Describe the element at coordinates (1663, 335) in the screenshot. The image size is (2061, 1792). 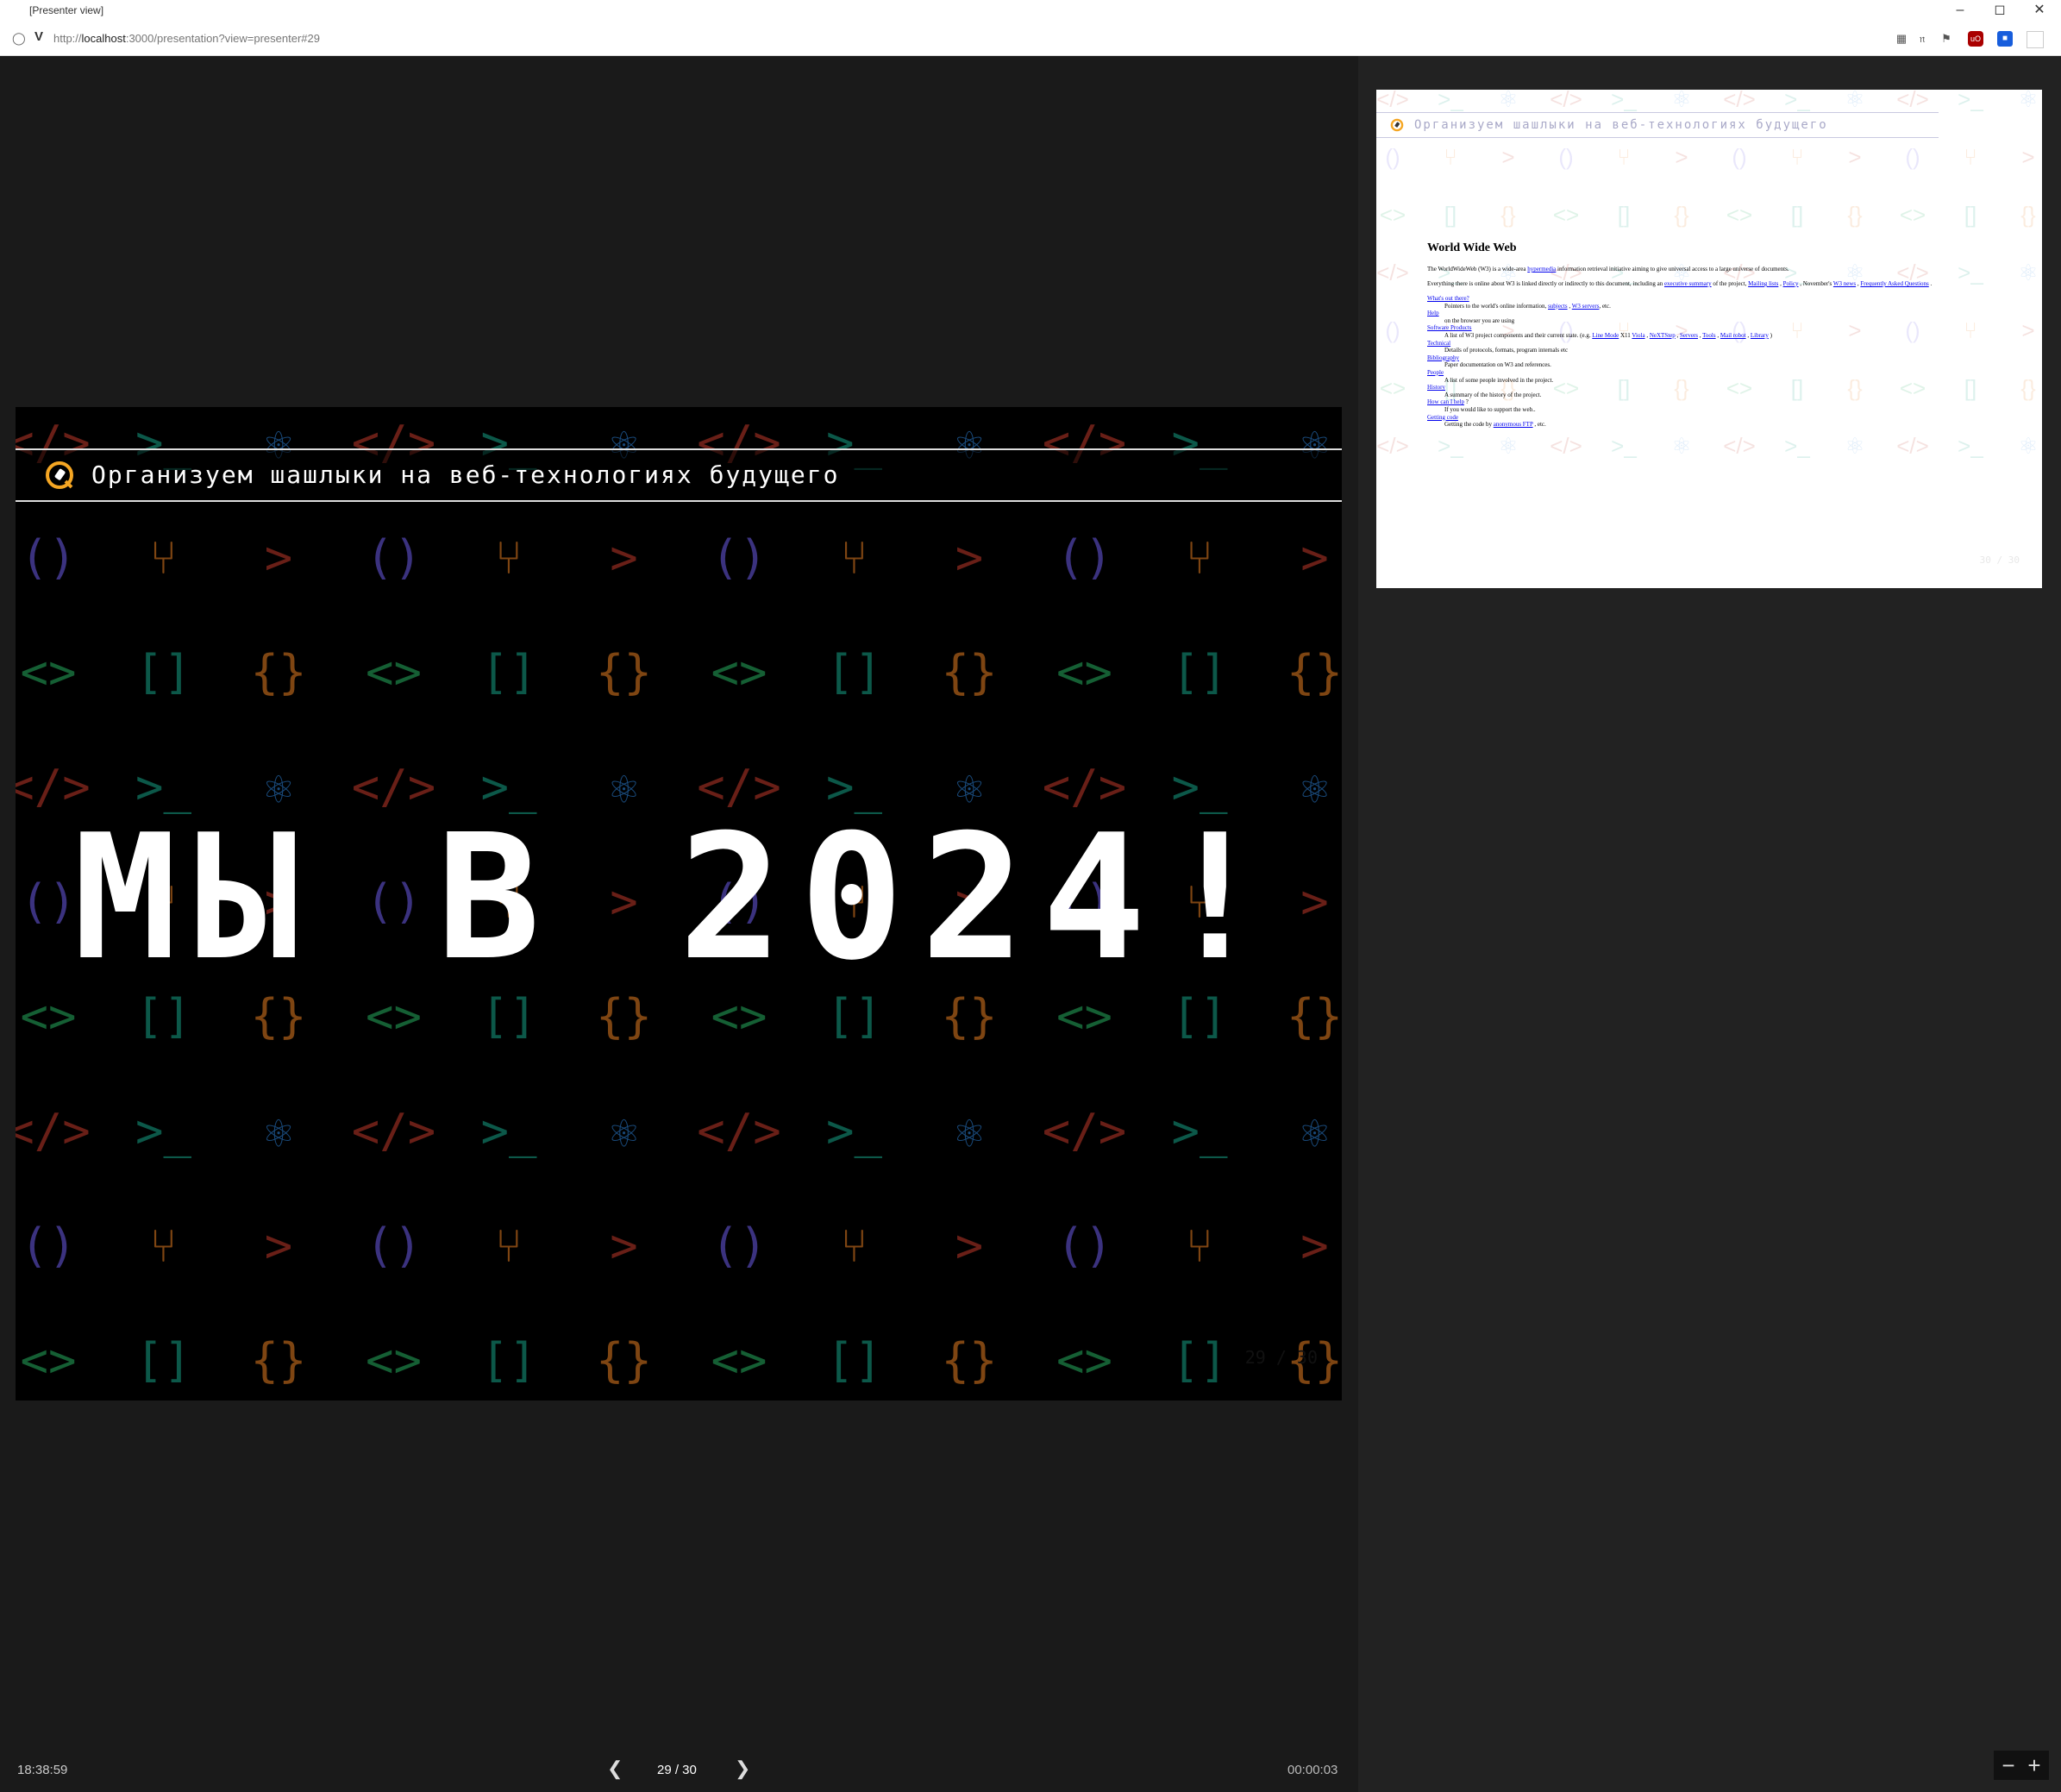
I see `doc-link: NeXTStep` at that location.